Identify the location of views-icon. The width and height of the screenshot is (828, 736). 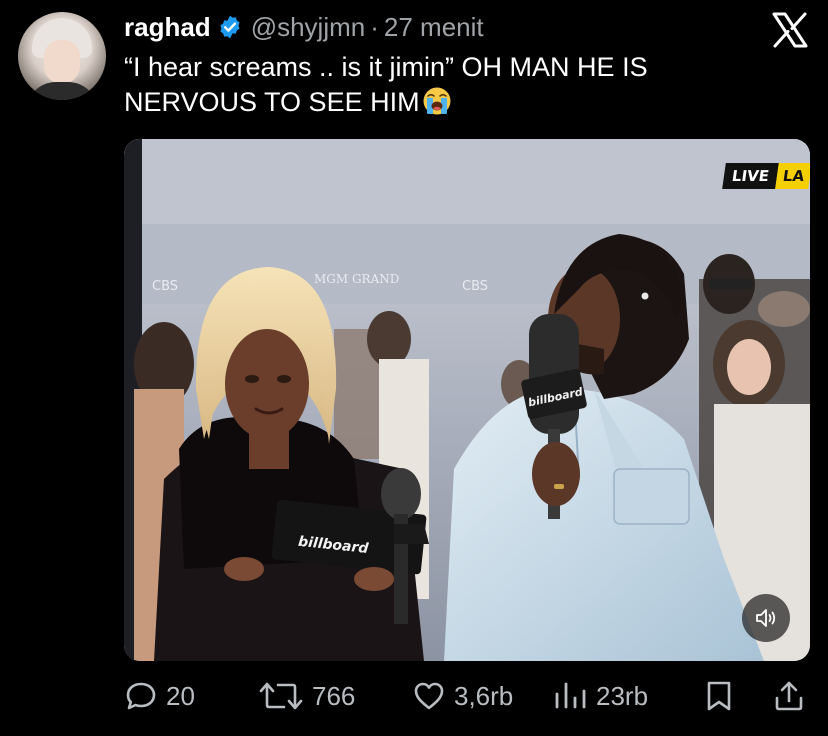
(570, 695).